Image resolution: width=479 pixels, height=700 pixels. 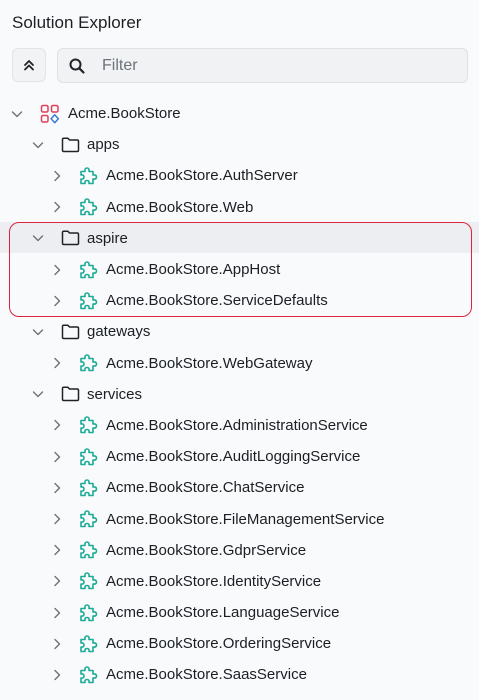 I want to click on tree-item-label: Acme.BookStore.IdentityService, so click(x=214, y=581).